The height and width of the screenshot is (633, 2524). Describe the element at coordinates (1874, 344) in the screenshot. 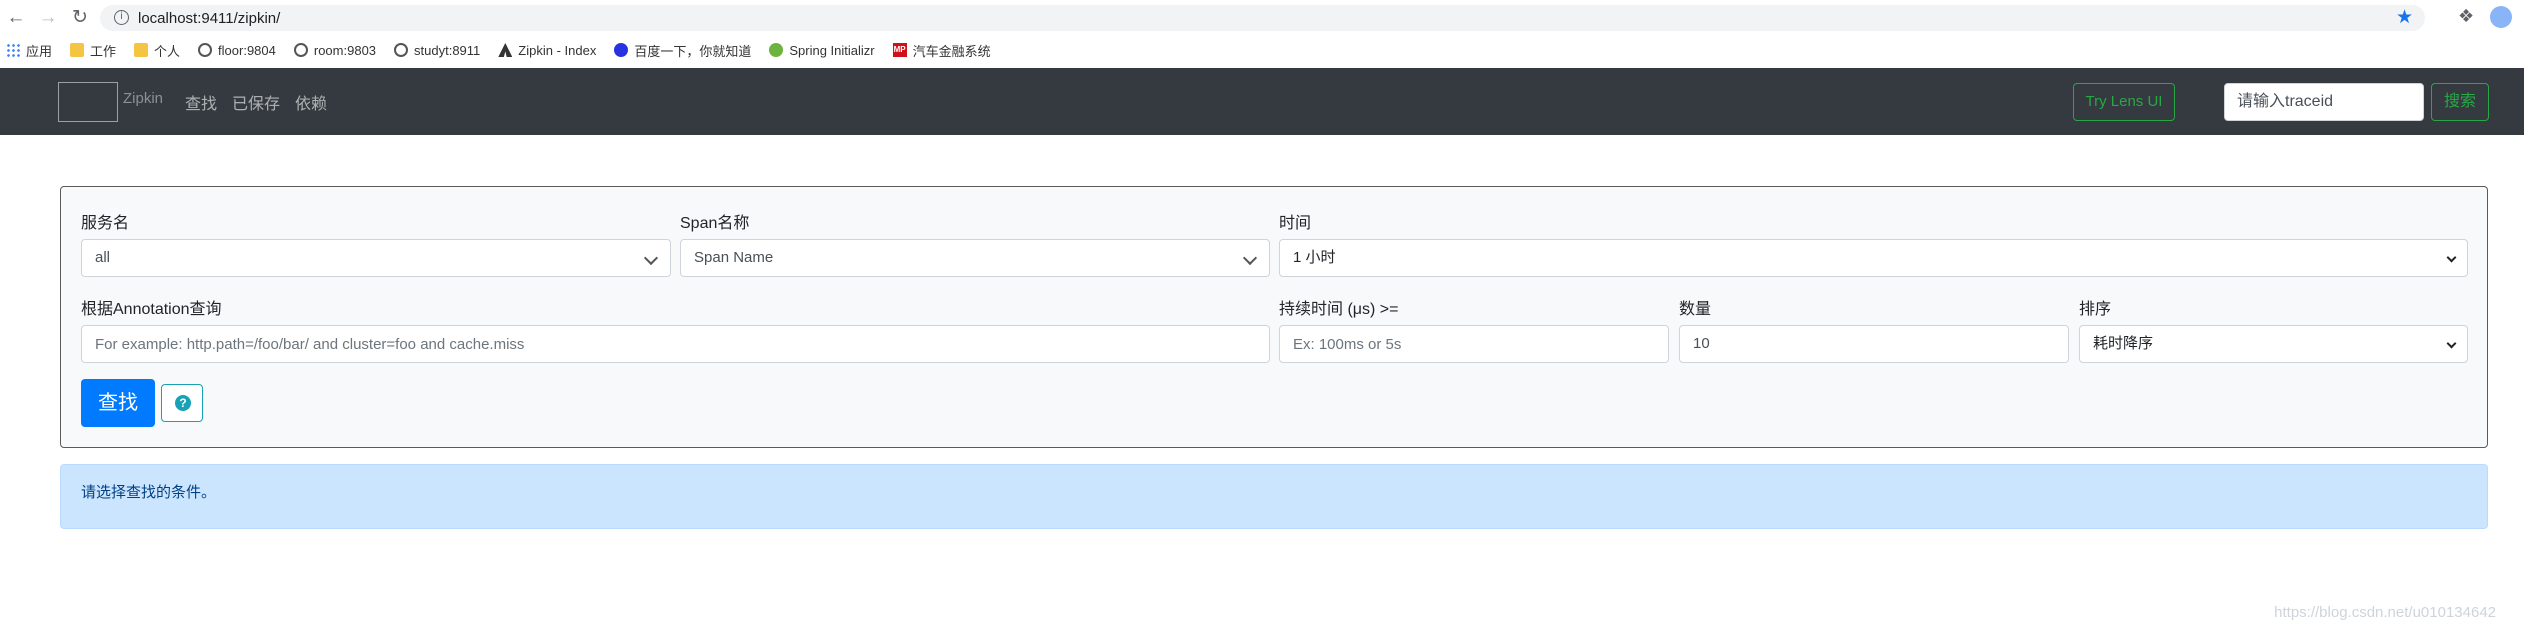

I see `limit-input: 10` at that location.